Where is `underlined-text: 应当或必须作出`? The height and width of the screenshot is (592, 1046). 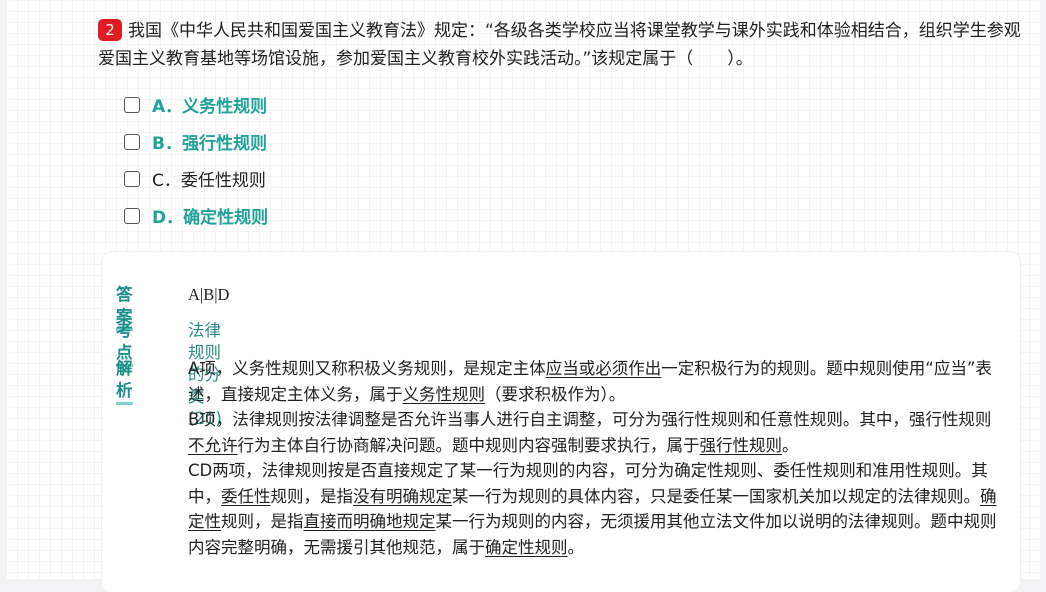 underlined-text: 应当或必须作出 is located at coordinates (603, 368).